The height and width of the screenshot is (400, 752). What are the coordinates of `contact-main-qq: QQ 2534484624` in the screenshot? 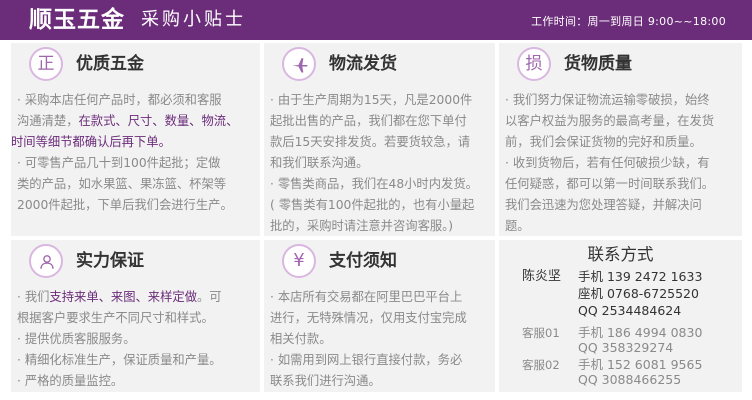 It's located at (629, 311).